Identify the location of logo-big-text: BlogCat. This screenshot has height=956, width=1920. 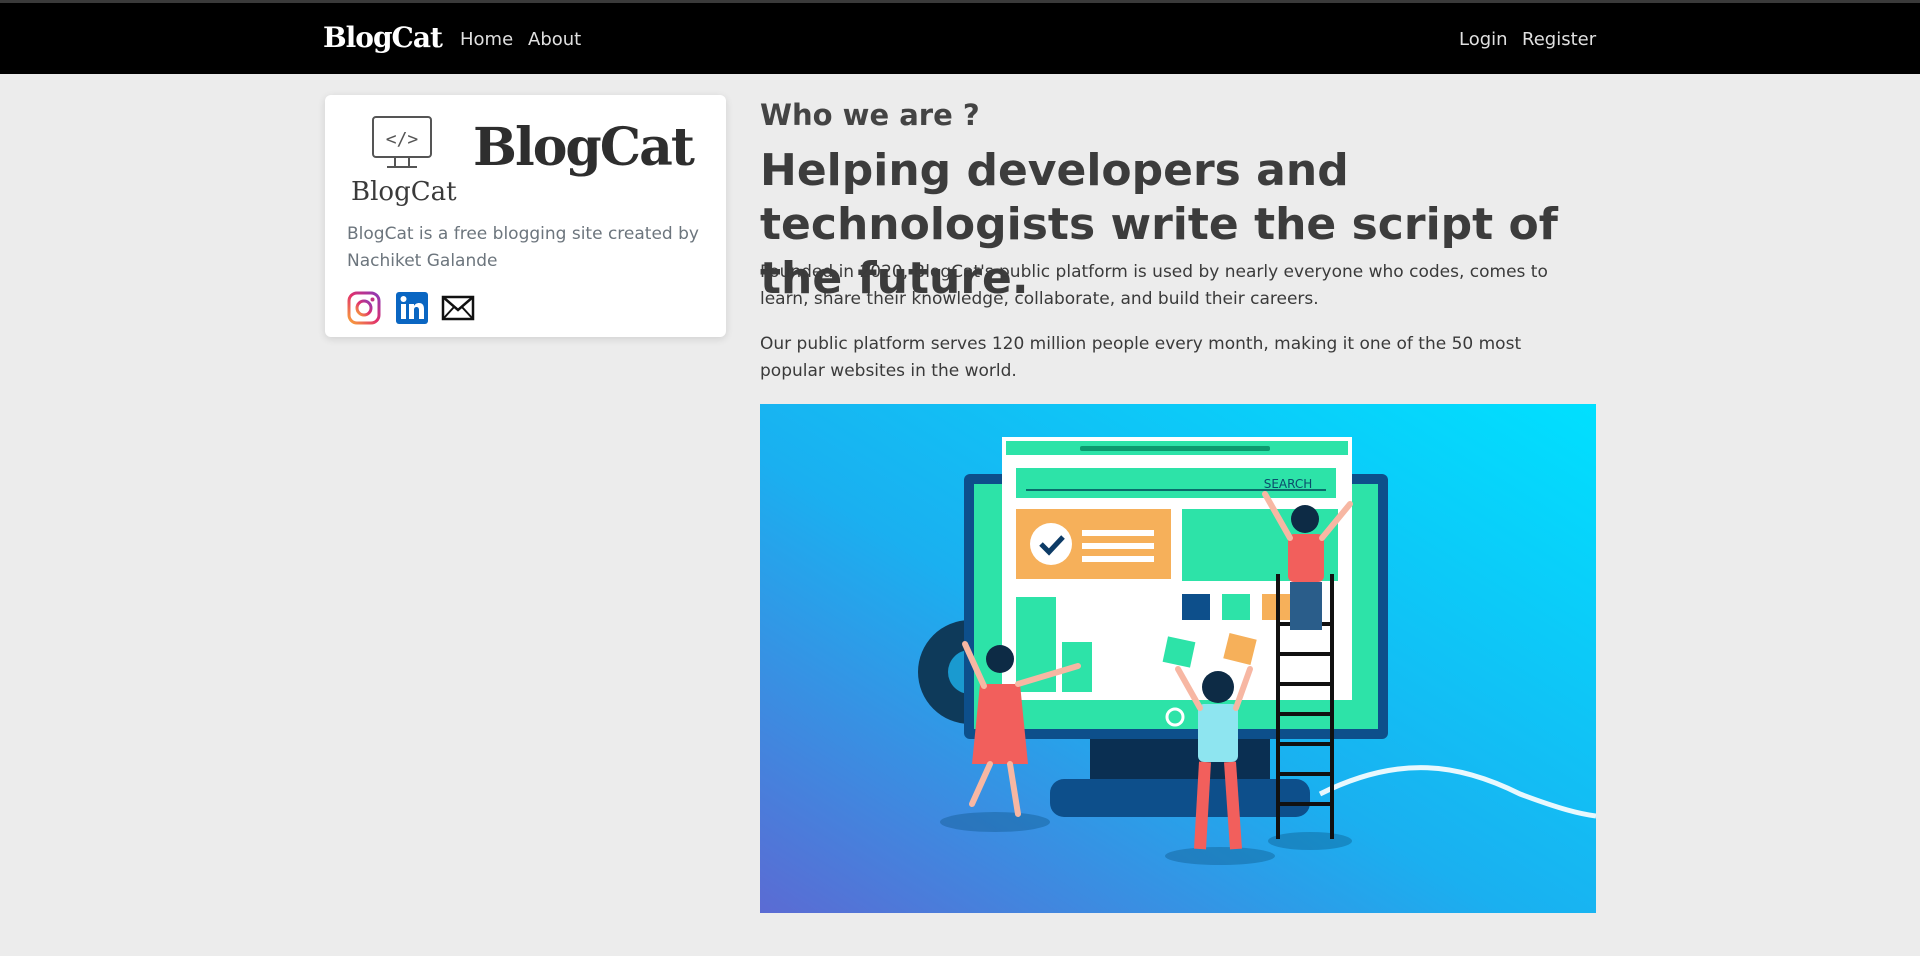
(584, 147).